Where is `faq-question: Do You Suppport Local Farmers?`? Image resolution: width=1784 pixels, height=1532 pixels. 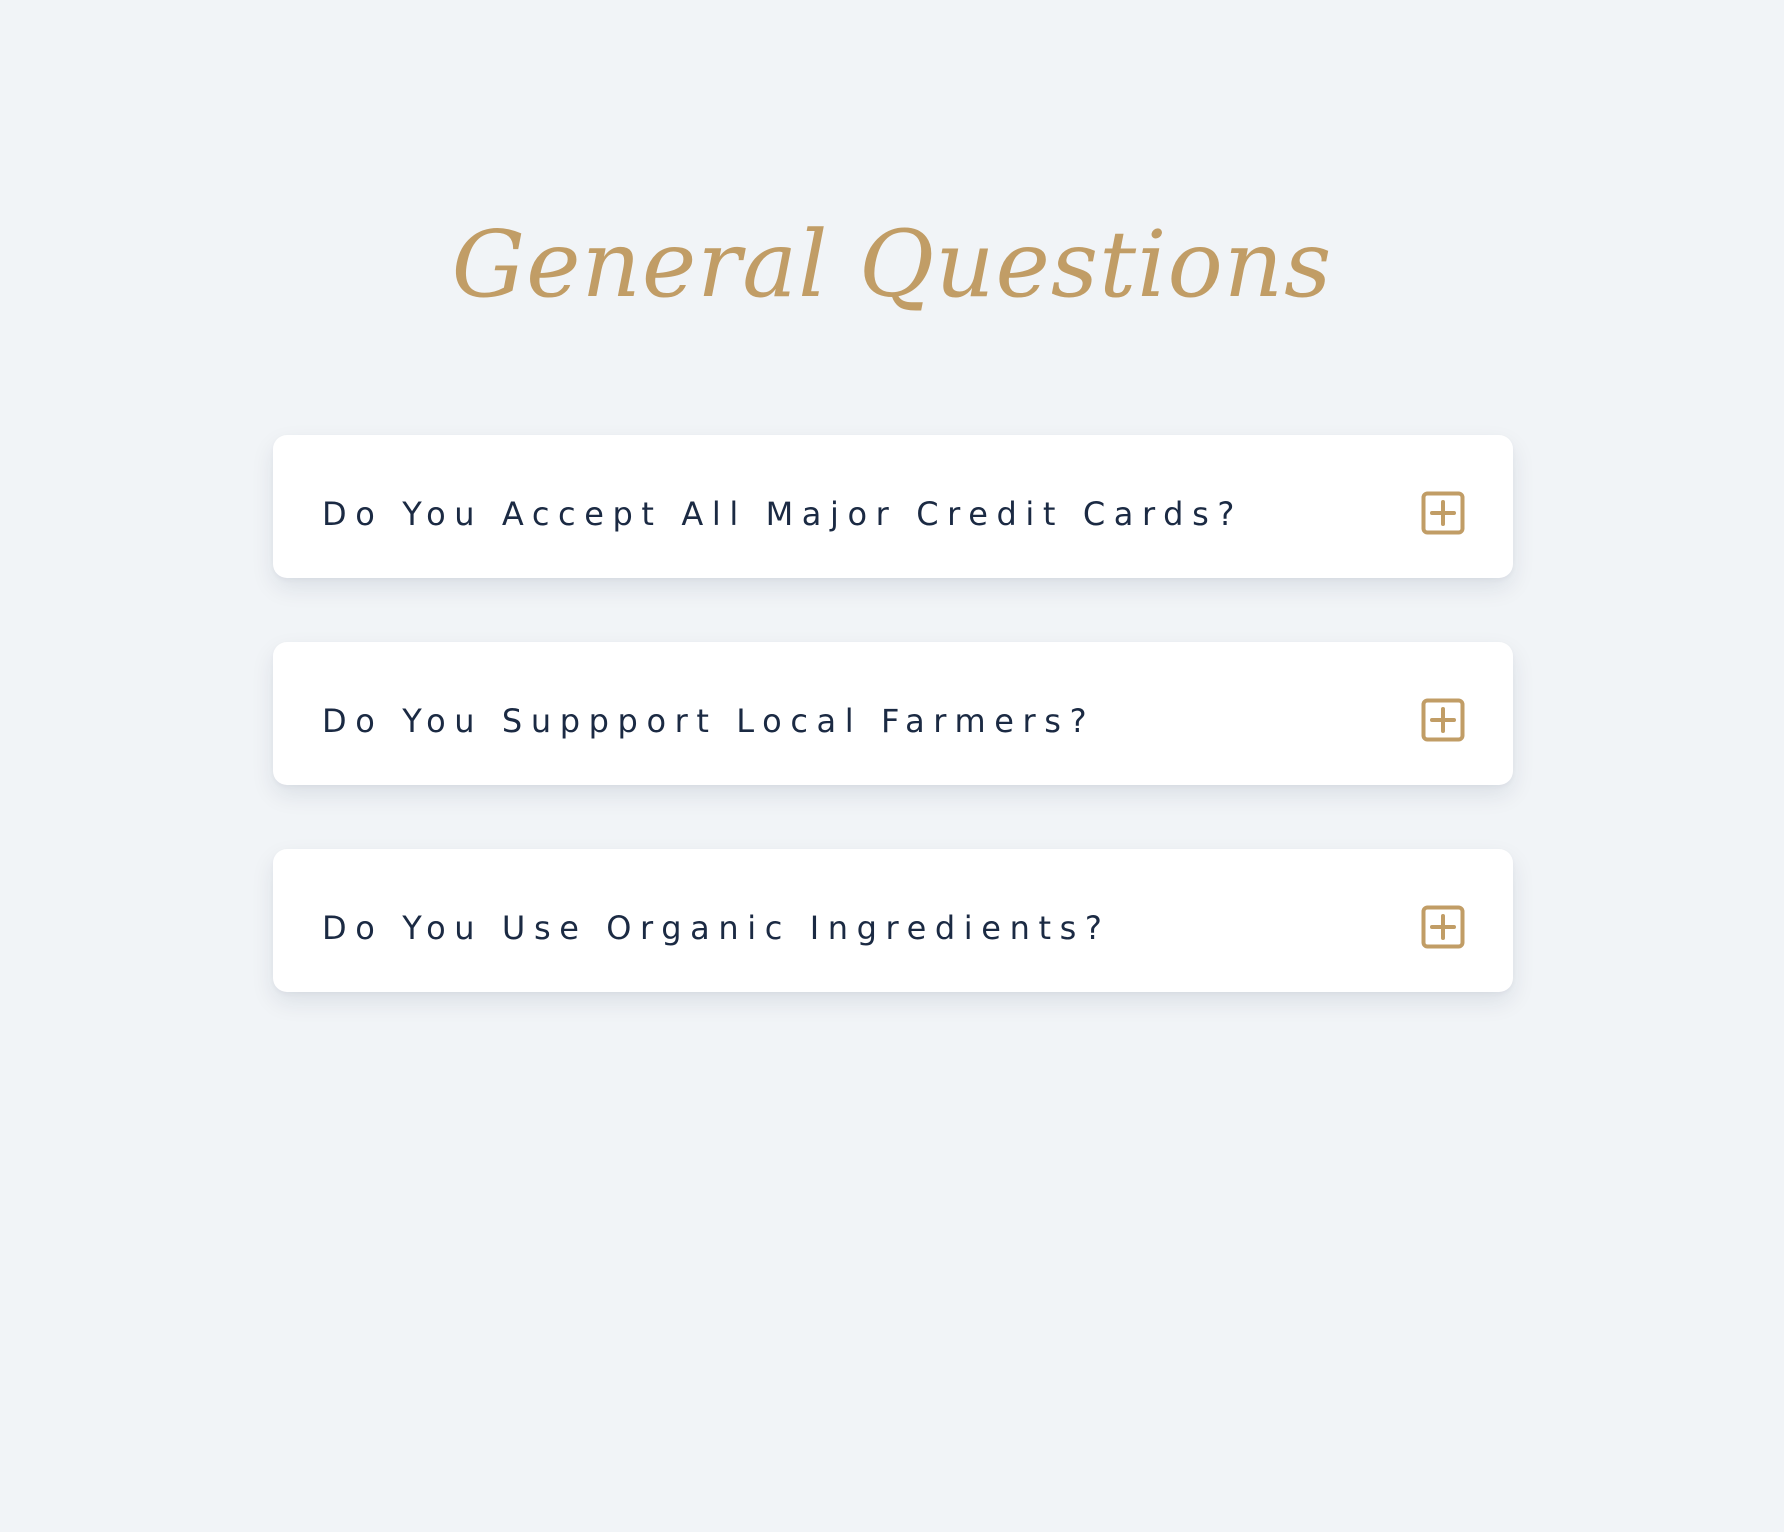
faq-question: Do You Suppport Local Farmers? is located at coordinates (709, 721).